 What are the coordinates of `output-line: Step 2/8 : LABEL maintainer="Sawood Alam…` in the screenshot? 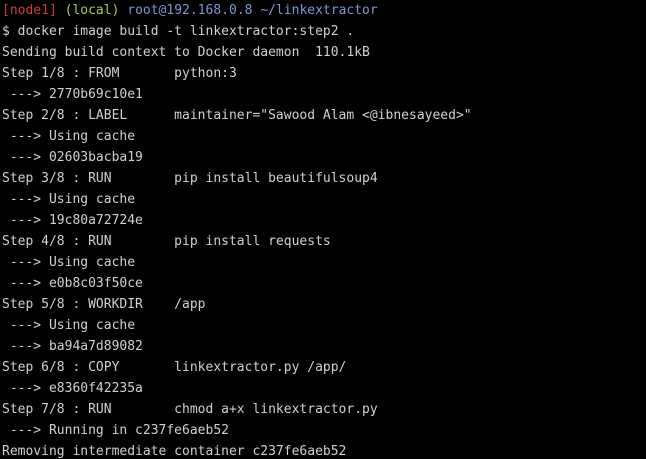 It's located at (237, 115).